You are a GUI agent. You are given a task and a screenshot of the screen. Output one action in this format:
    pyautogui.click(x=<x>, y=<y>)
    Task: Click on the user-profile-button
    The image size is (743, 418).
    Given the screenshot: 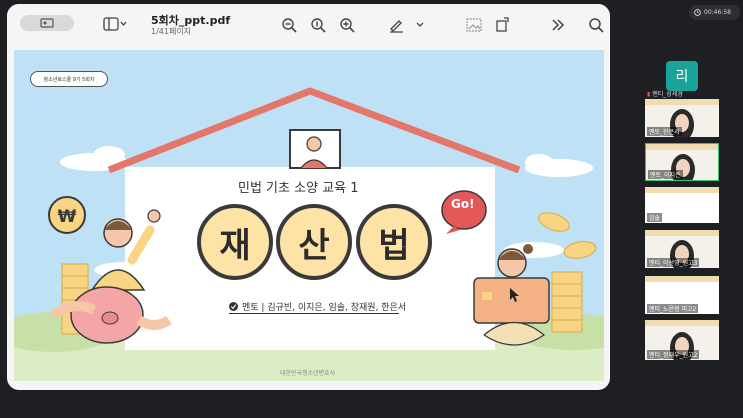 What is the action you would take?
    pyautogui.click(x=47, y=23)
    